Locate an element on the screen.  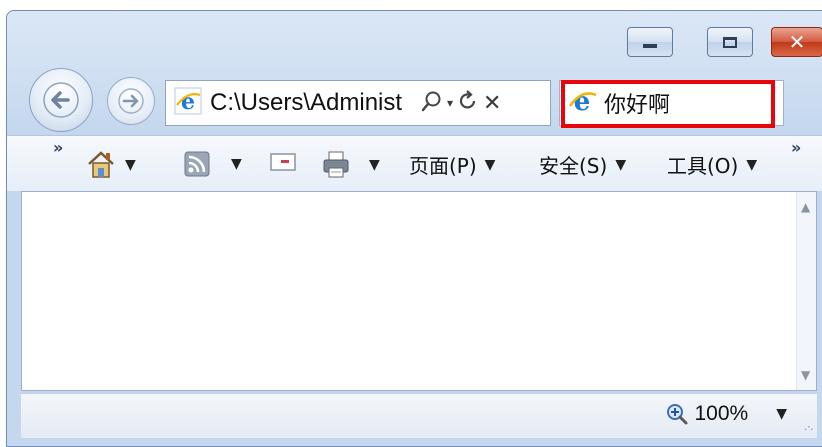
command-bar: » » ▼ ▼ ▼ 页面(P) ▼ 安全(S) ▼ 工具(O) ▼ is located at coordinates (414, 163).